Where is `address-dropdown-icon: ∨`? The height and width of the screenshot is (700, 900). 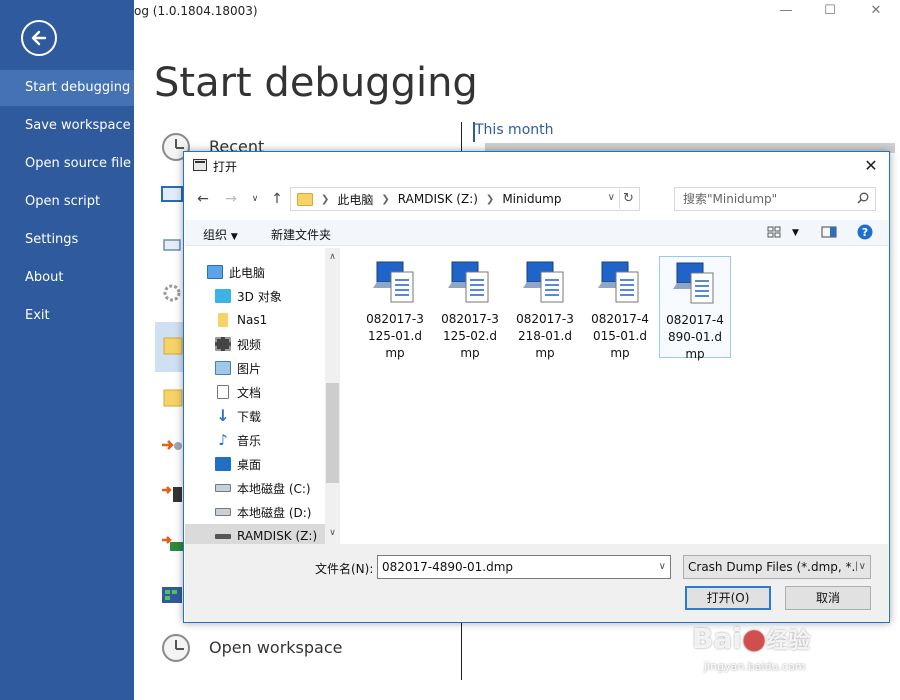 address-dropdown-icon: ∨ is located at coordinates (611, 197).